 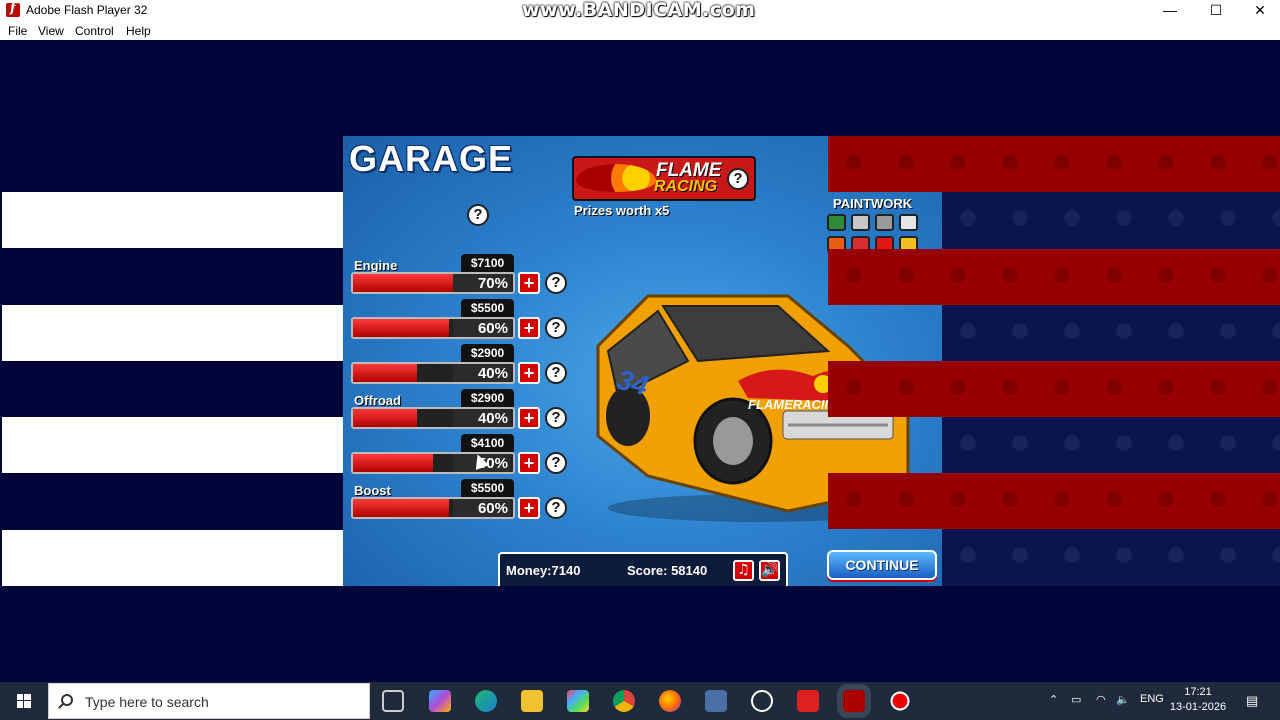 What do you see at coordinates (51, 31) in the screenshot?
I see `menu-view: View` at bounding box center [51, 31].